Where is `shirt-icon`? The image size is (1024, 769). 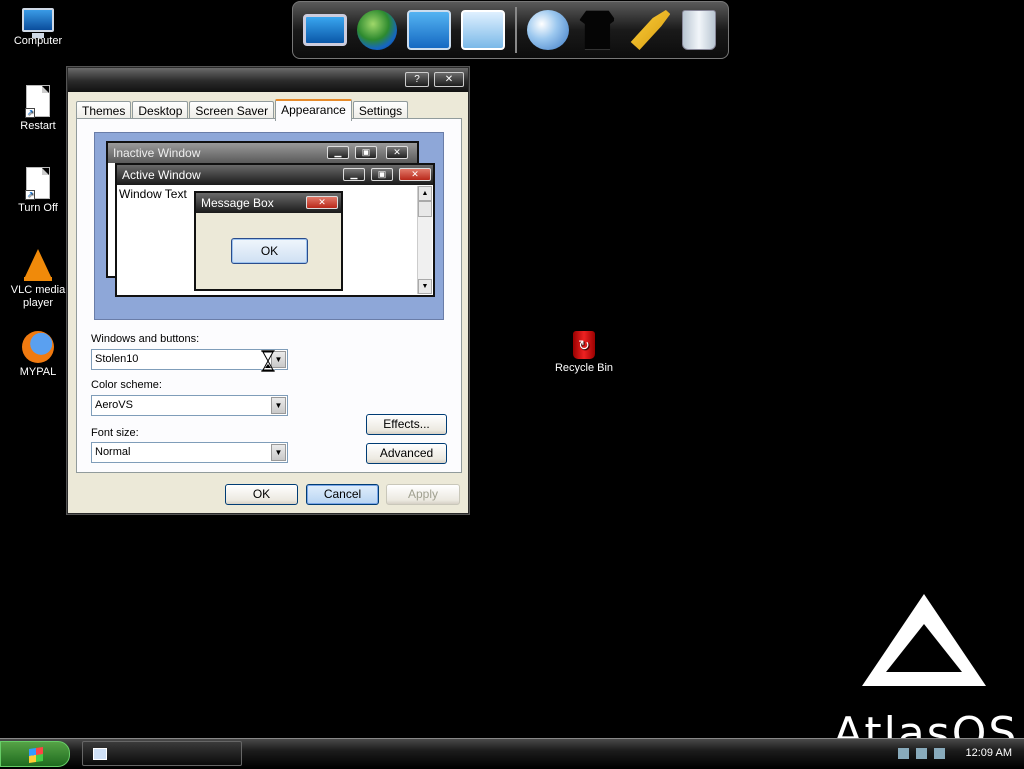 shirt-icon is located at coordinates (597, 30).